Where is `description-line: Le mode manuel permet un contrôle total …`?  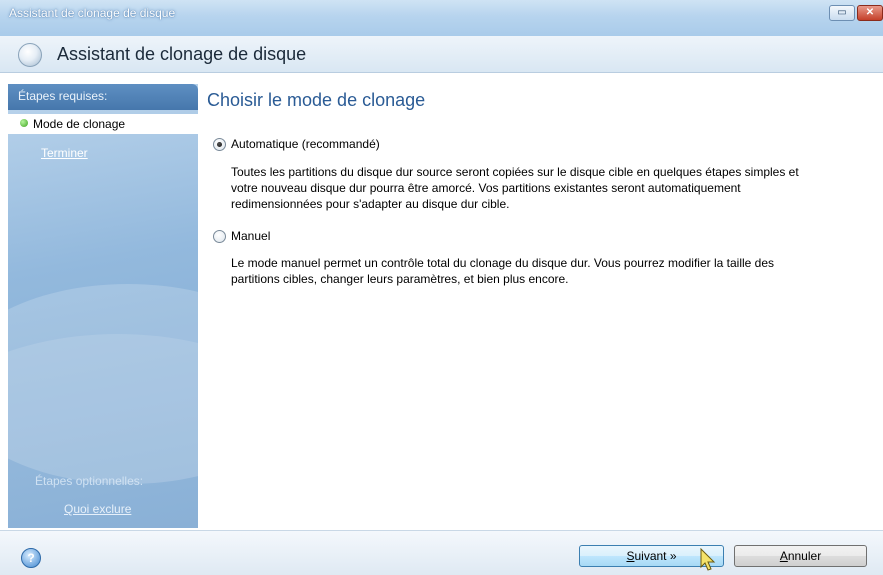
description-line: Le mode manuel permet un contrôle total … is located at coordinates (502, 263).